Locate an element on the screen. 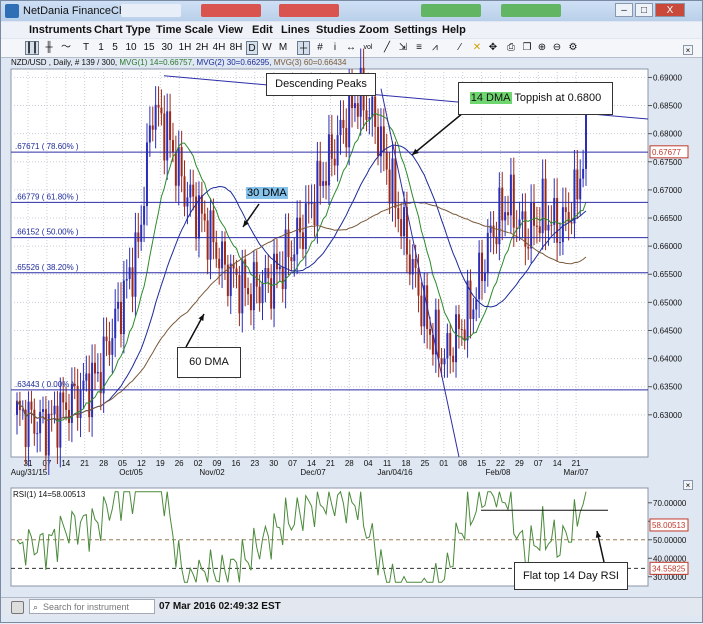 This screenshot has width=703, height=624. status-settings-icon is located at coordinates (17, 607).